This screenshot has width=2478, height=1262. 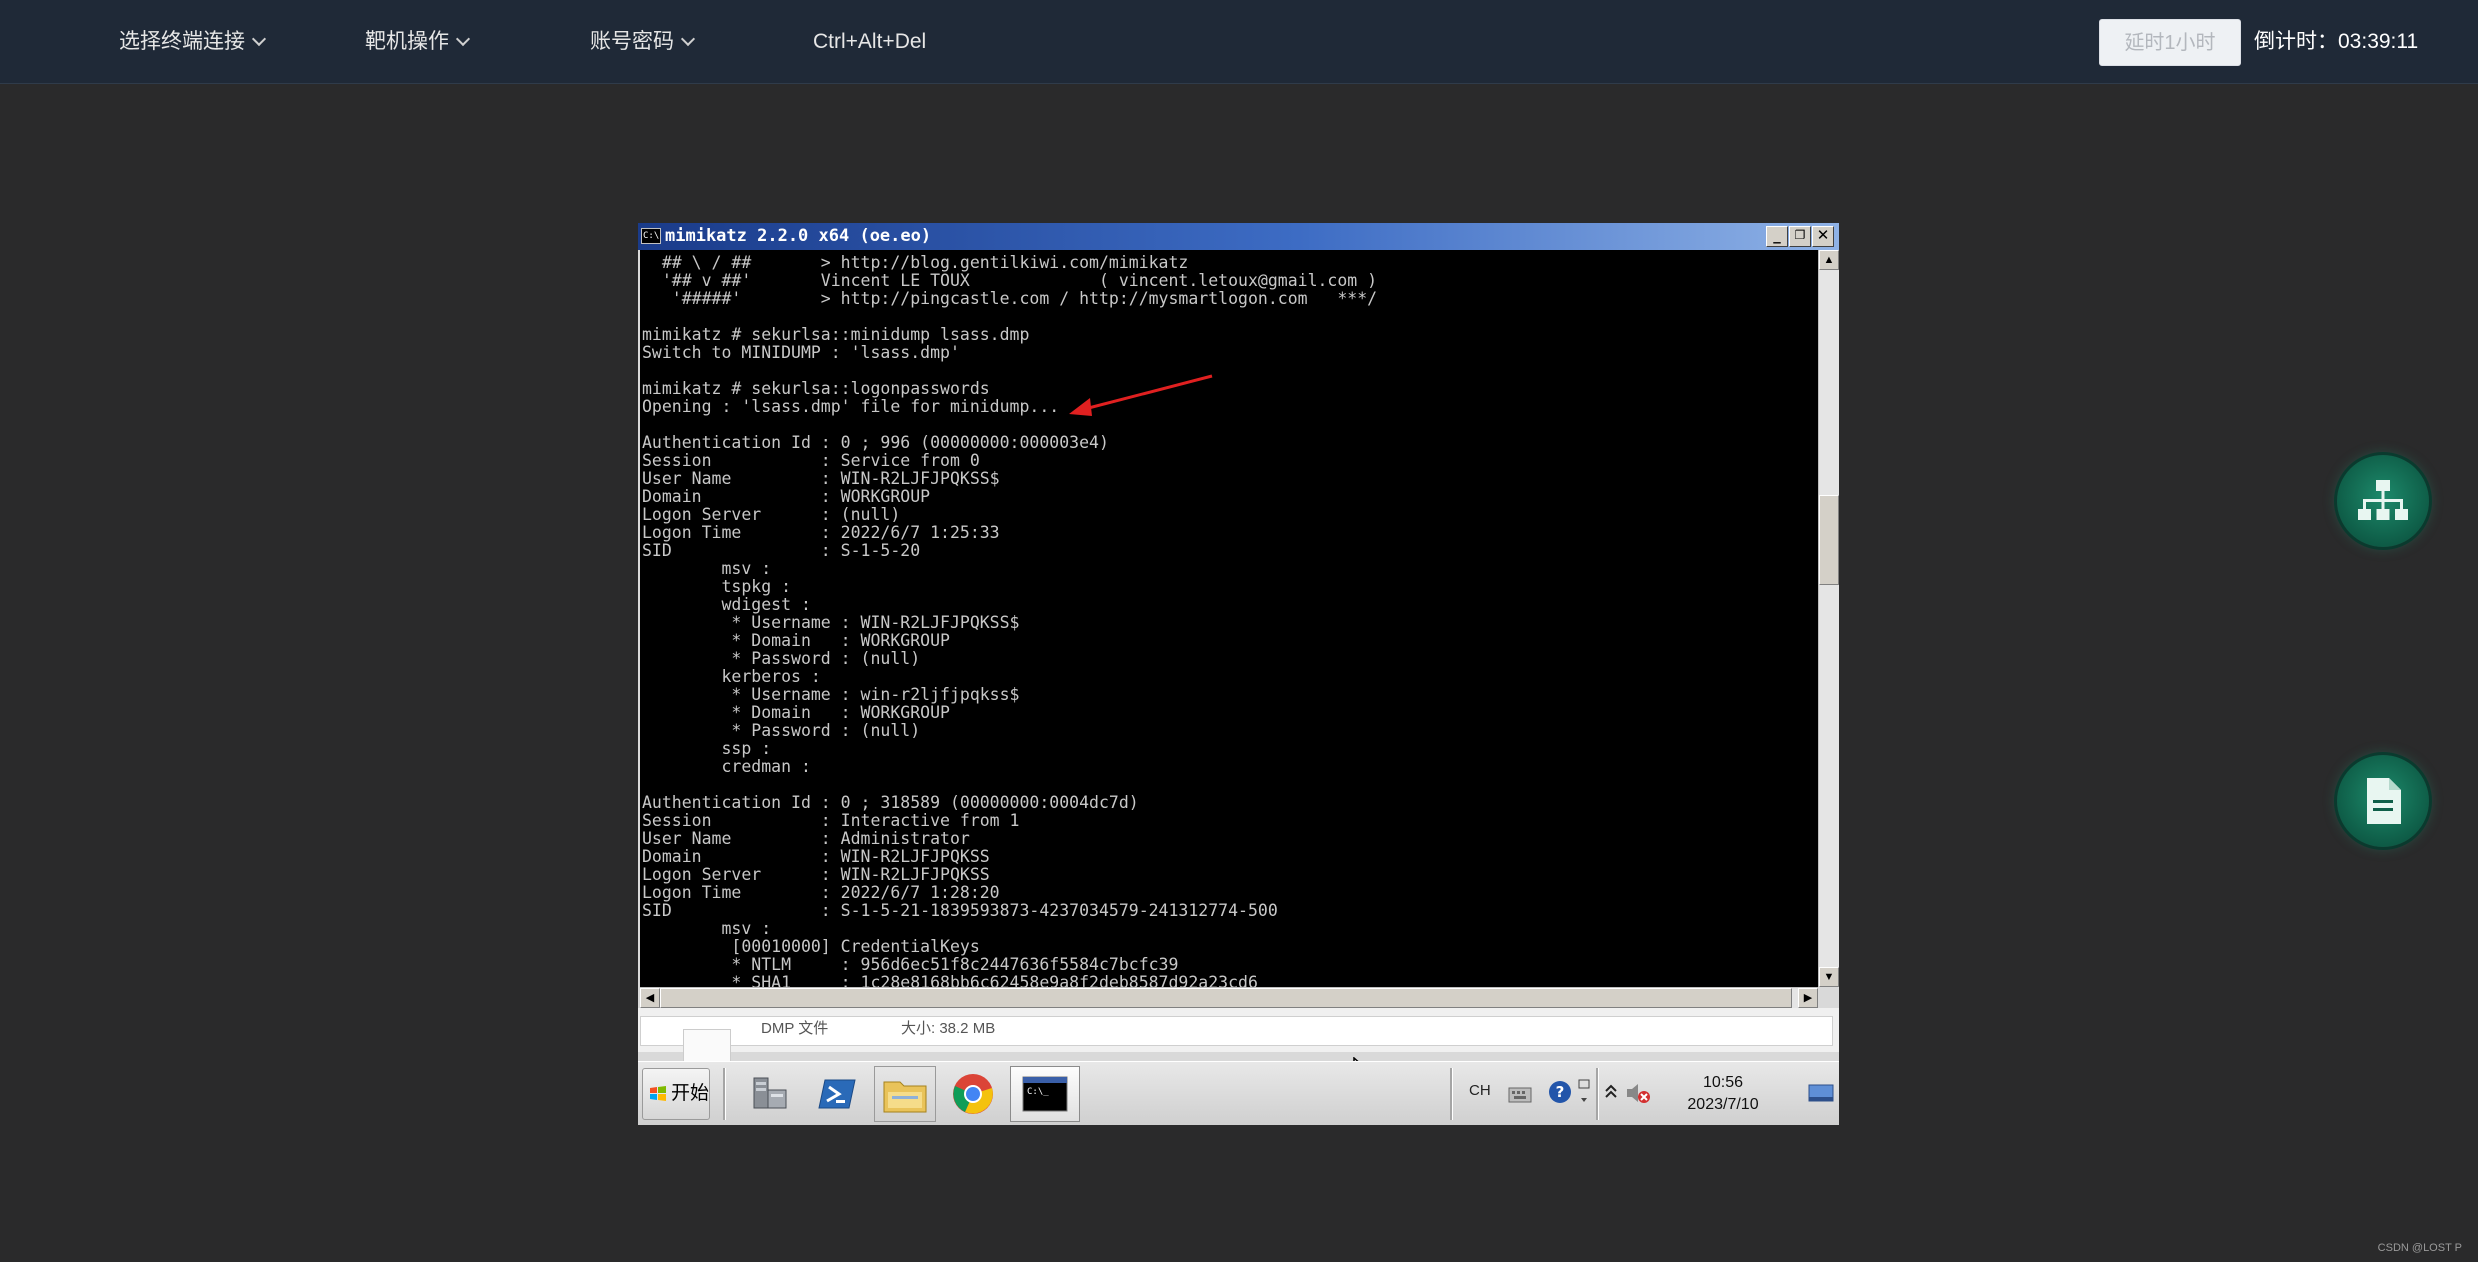 I want to click on watermark: CSDN @LOST P, so click(x=2419, y=1248).